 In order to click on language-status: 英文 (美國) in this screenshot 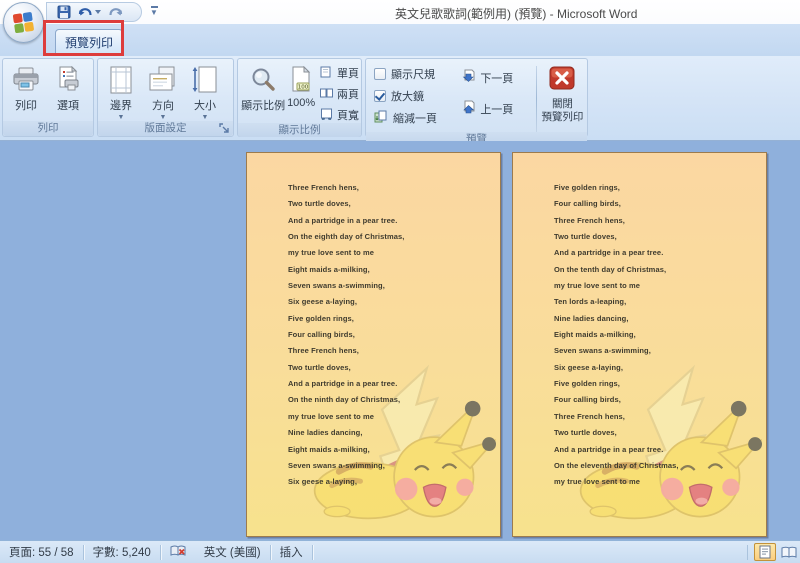, I will do `click(232, 552)`.